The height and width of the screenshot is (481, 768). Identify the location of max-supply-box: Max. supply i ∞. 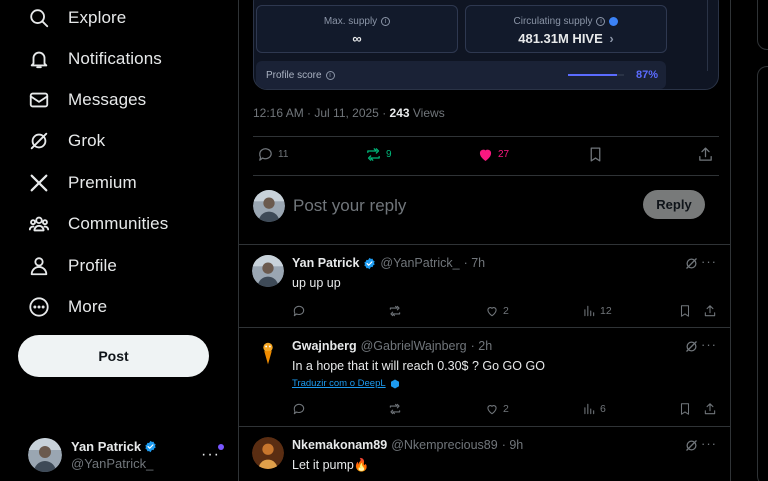
(357, 29).